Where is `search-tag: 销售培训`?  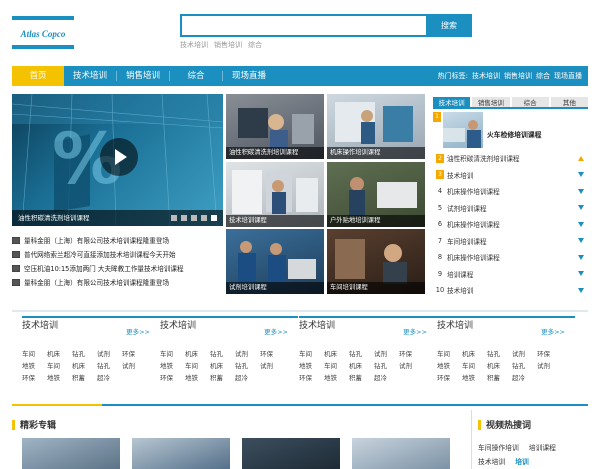
search-tag: 销售培训 is located at coordinates (228, 45).